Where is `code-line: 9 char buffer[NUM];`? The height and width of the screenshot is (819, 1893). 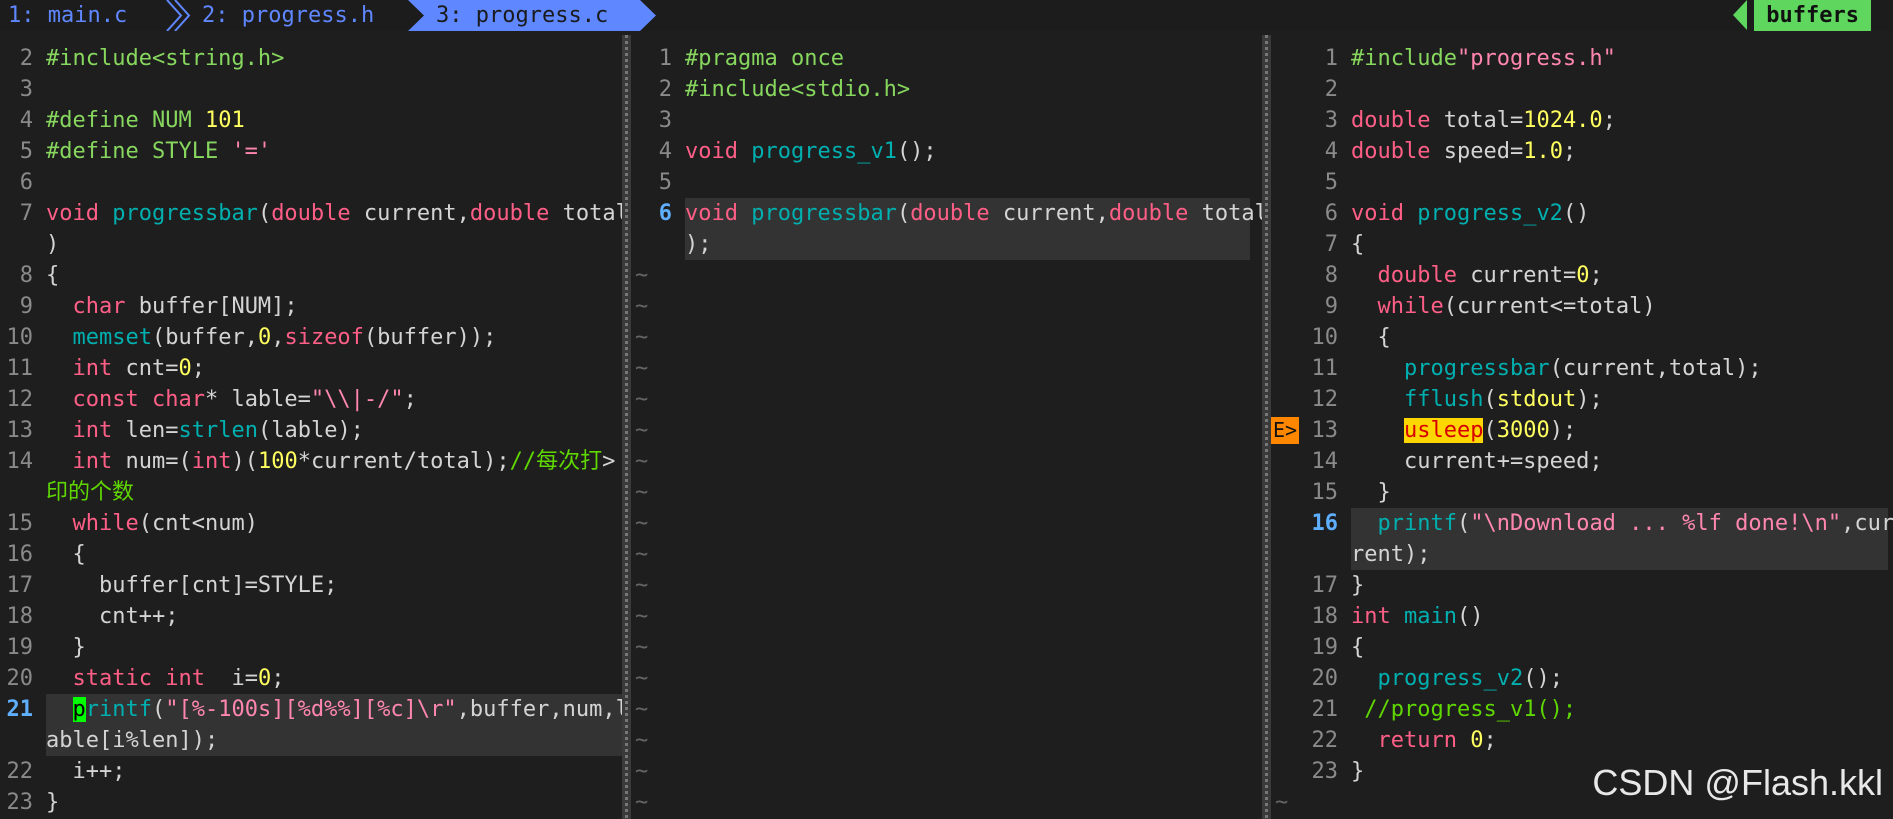
code-line: 9 char buffer[NUM]; is located at coordinates (311, 306).